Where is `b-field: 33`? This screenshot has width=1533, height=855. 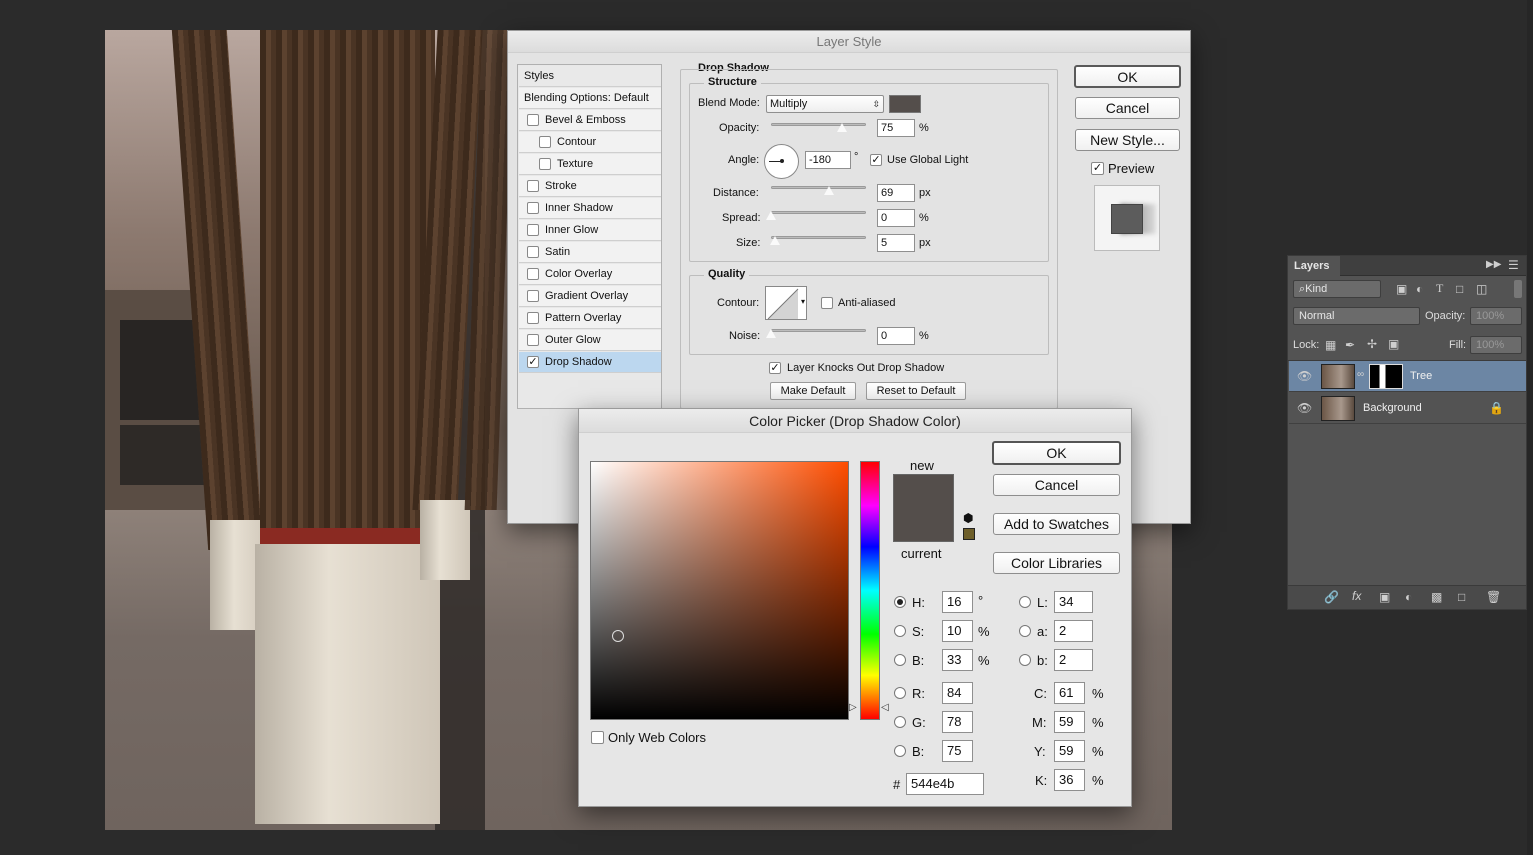
b-field: 33 is located at coordinates (957, 660).